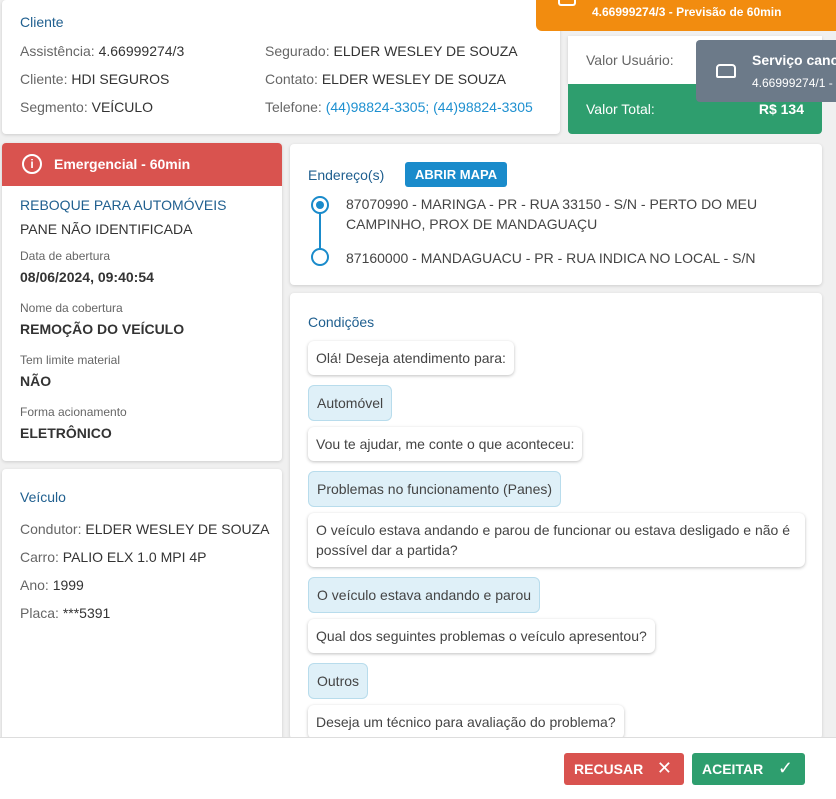  Describe the element at coordinates (472, 224) in the screenshot. I see `origem-line2: CAMPINHO, PROX DE MANDAGUAÇU` at that location.